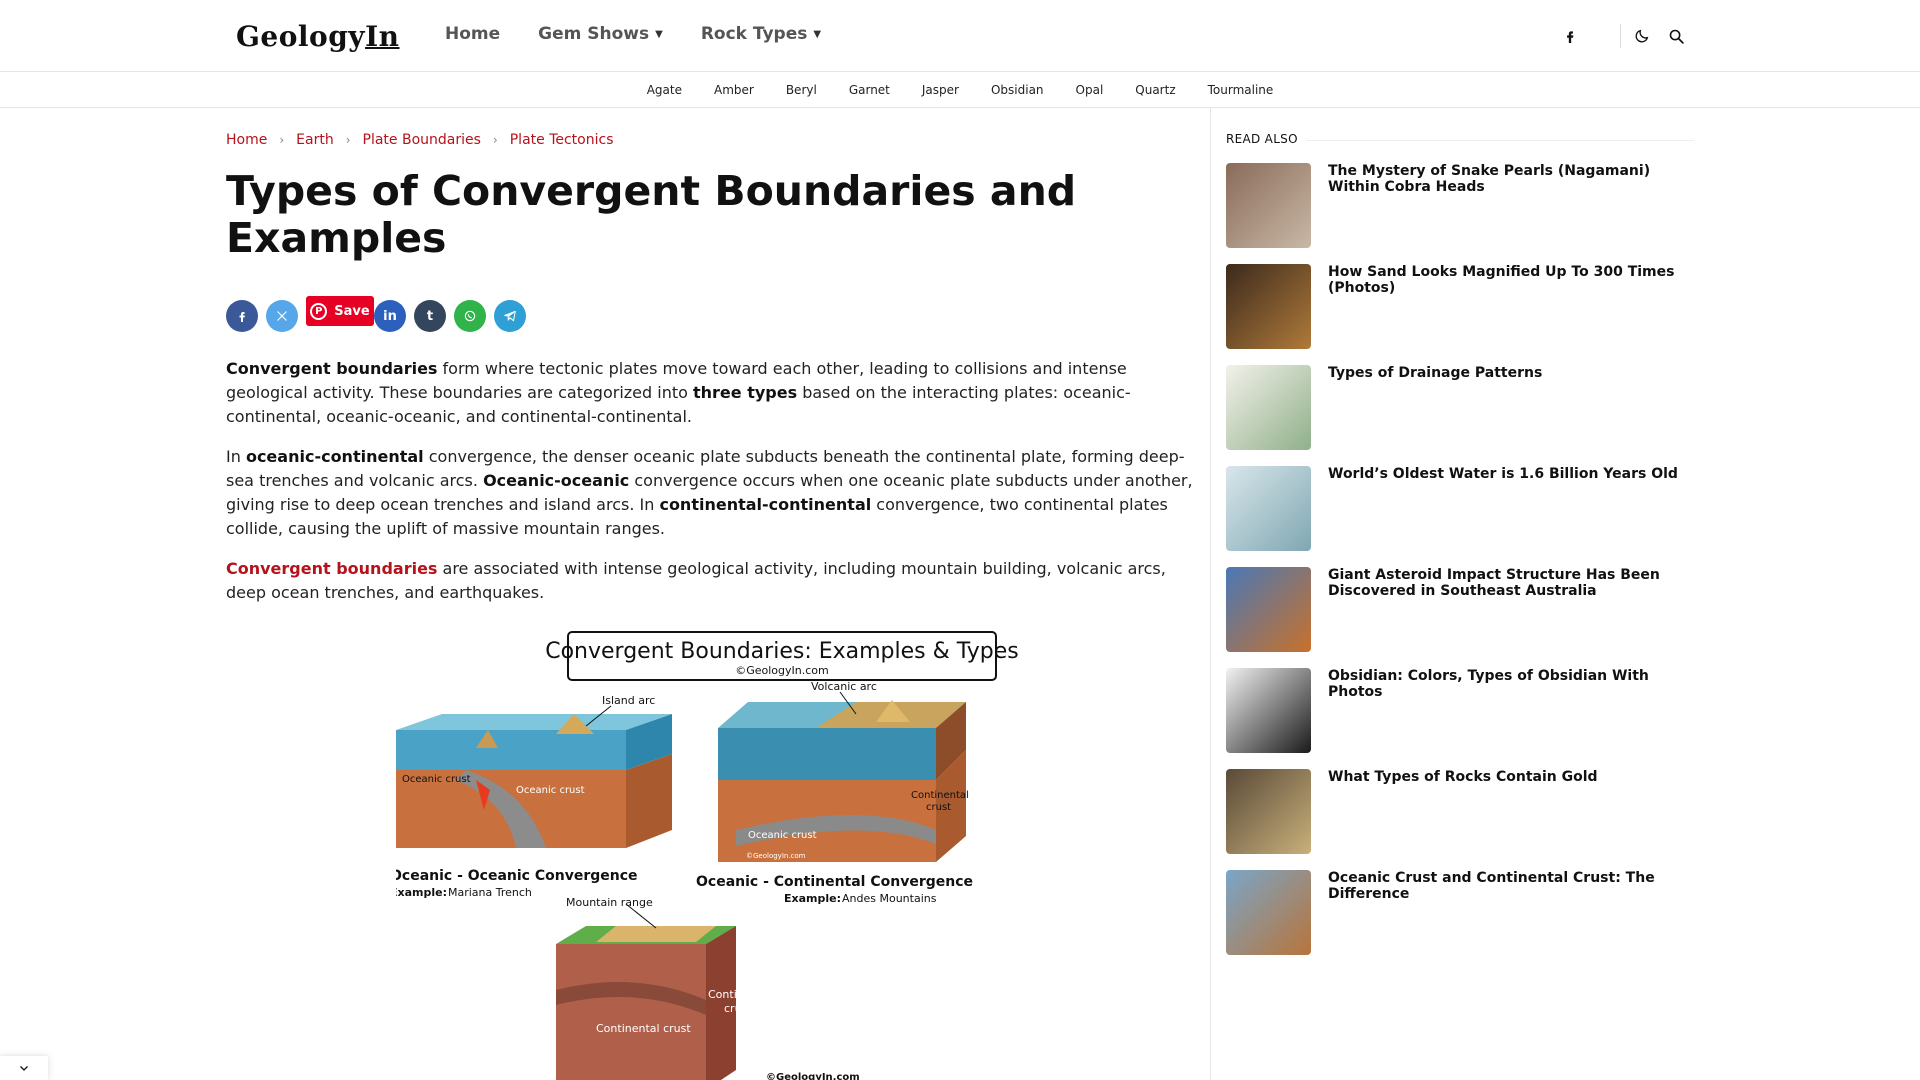  What do you see at coordinates (331, 568) in the screenshot?
I see `convergent-boundaries-link: Convergent boundaries` at bounding box center [331, 568].